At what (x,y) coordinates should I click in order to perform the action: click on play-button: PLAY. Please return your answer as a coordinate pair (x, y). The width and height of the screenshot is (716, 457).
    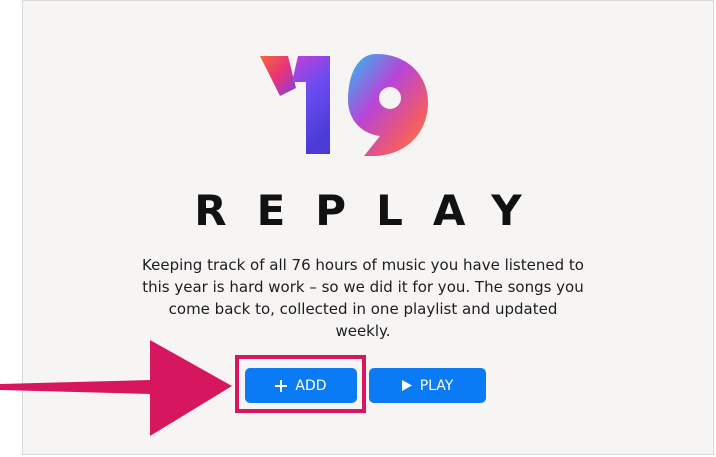
    Looking at the image, I should click on (427, 385).